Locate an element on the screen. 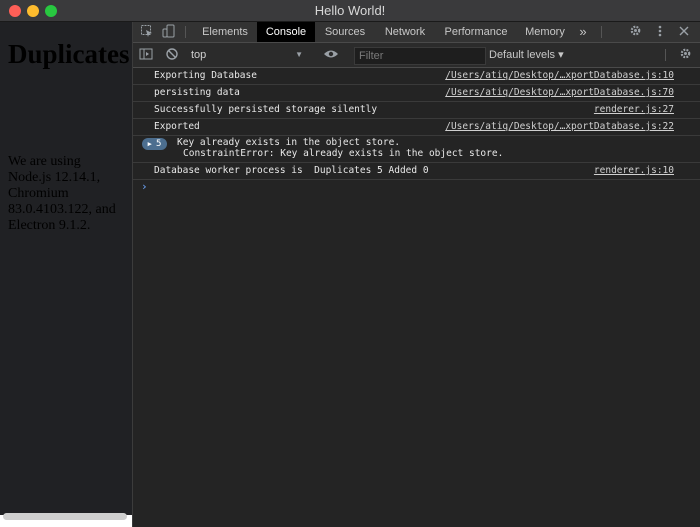  horizontal-scrollbar is located at coordinates (65, 516).